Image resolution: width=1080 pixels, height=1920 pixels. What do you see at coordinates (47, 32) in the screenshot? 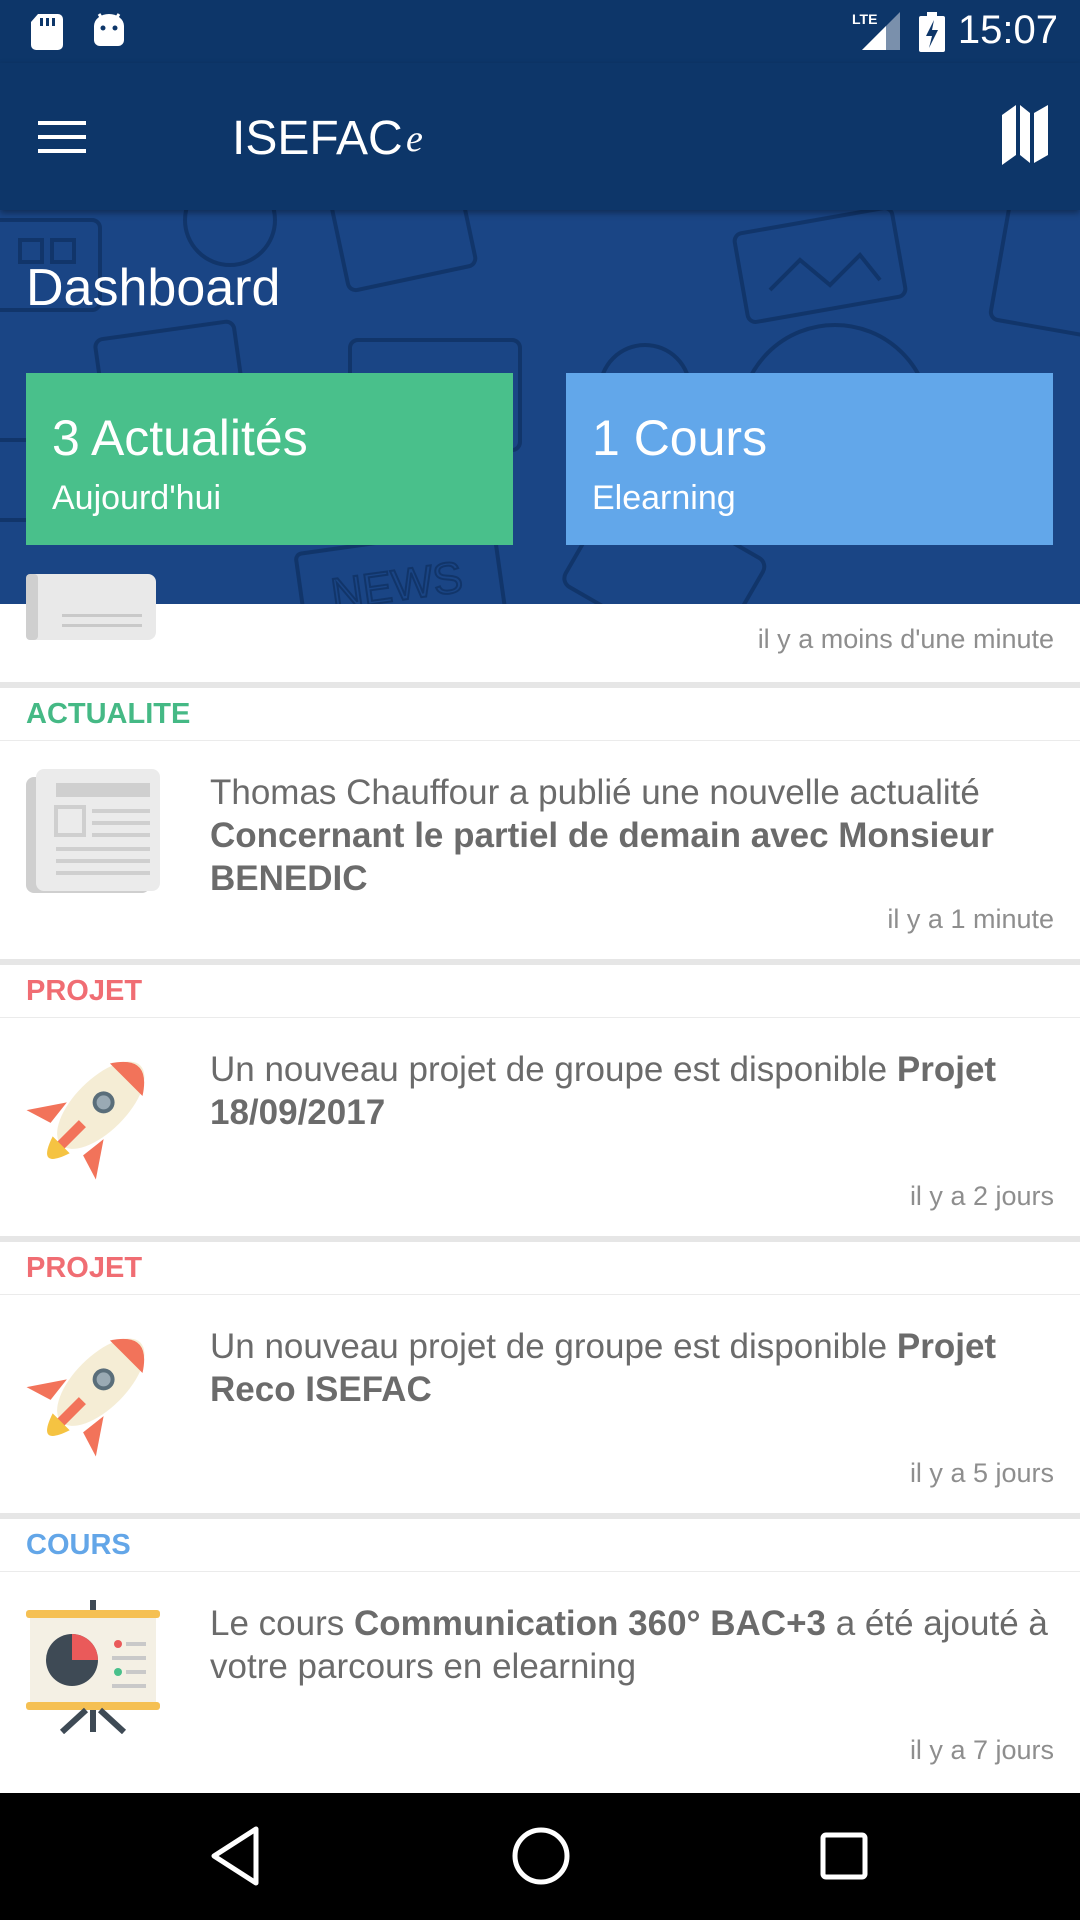
I see `sd-card-icon` at bounding box center [47, 32].